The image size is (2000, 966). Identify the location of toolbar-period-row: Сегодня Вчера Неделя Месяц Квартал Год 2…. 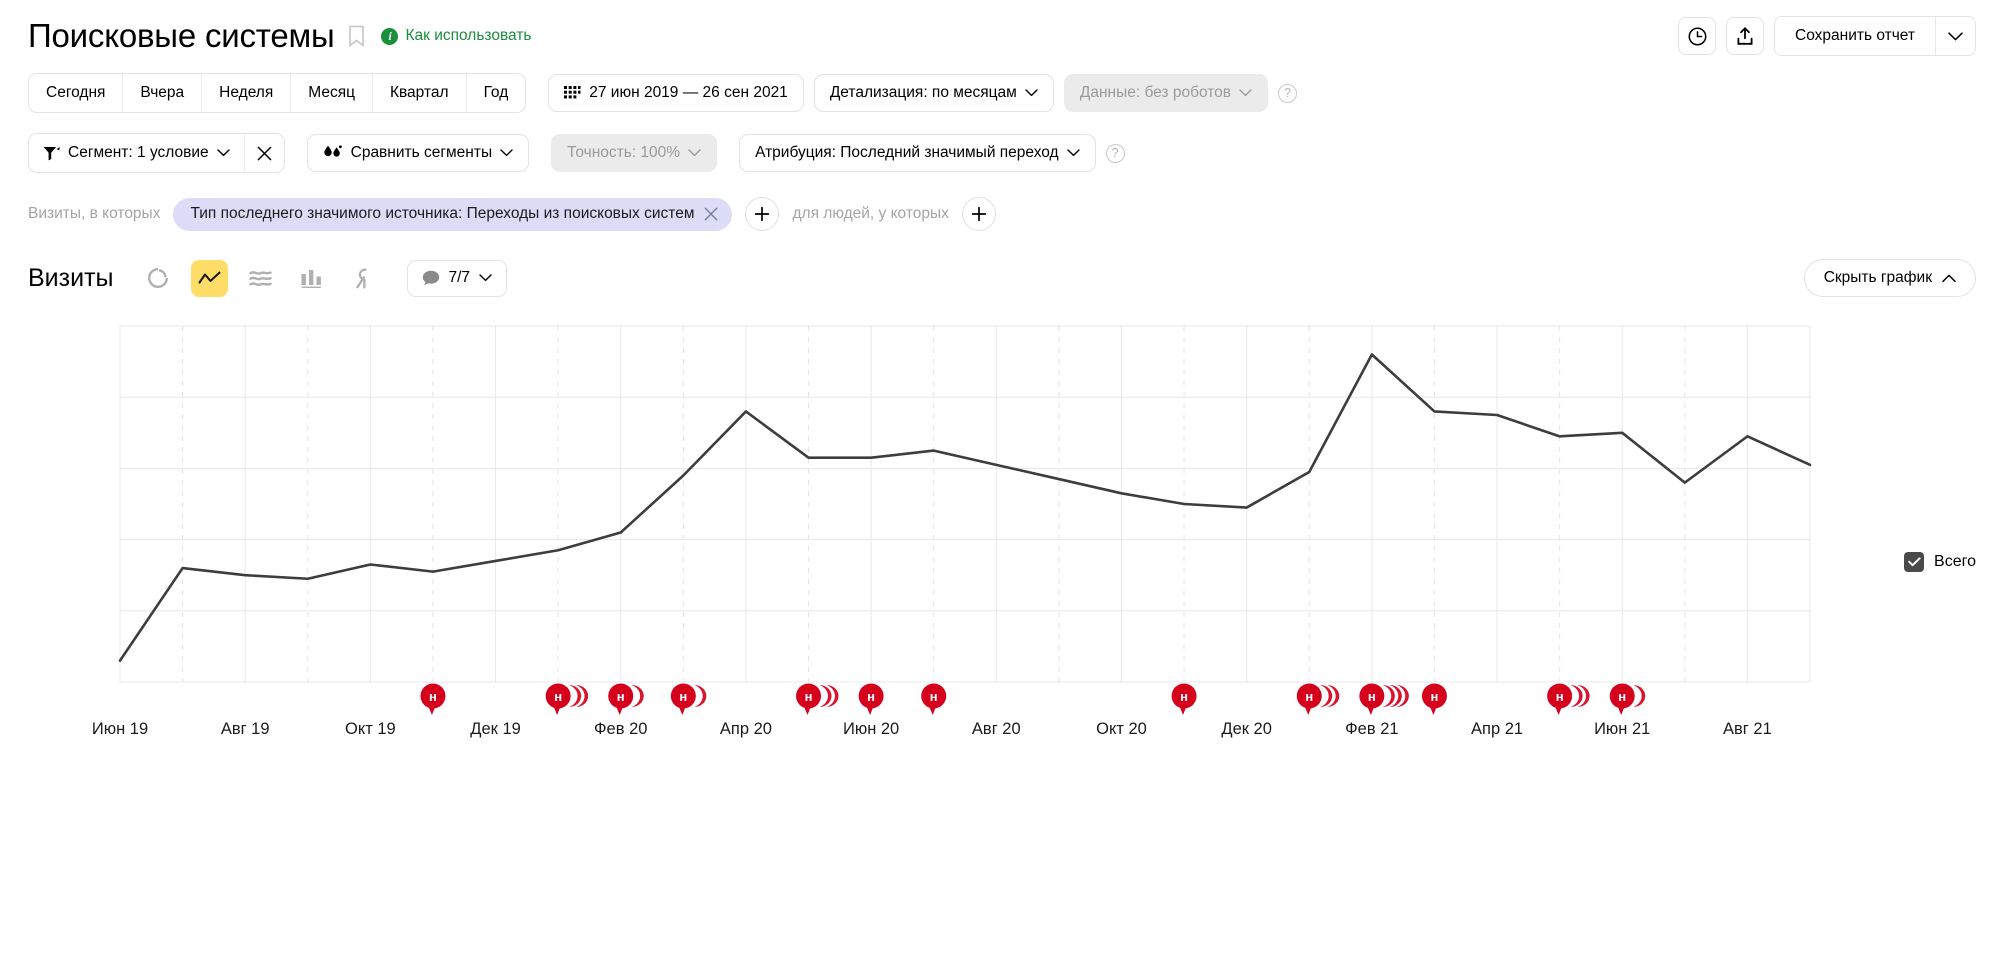
(1000, 93).